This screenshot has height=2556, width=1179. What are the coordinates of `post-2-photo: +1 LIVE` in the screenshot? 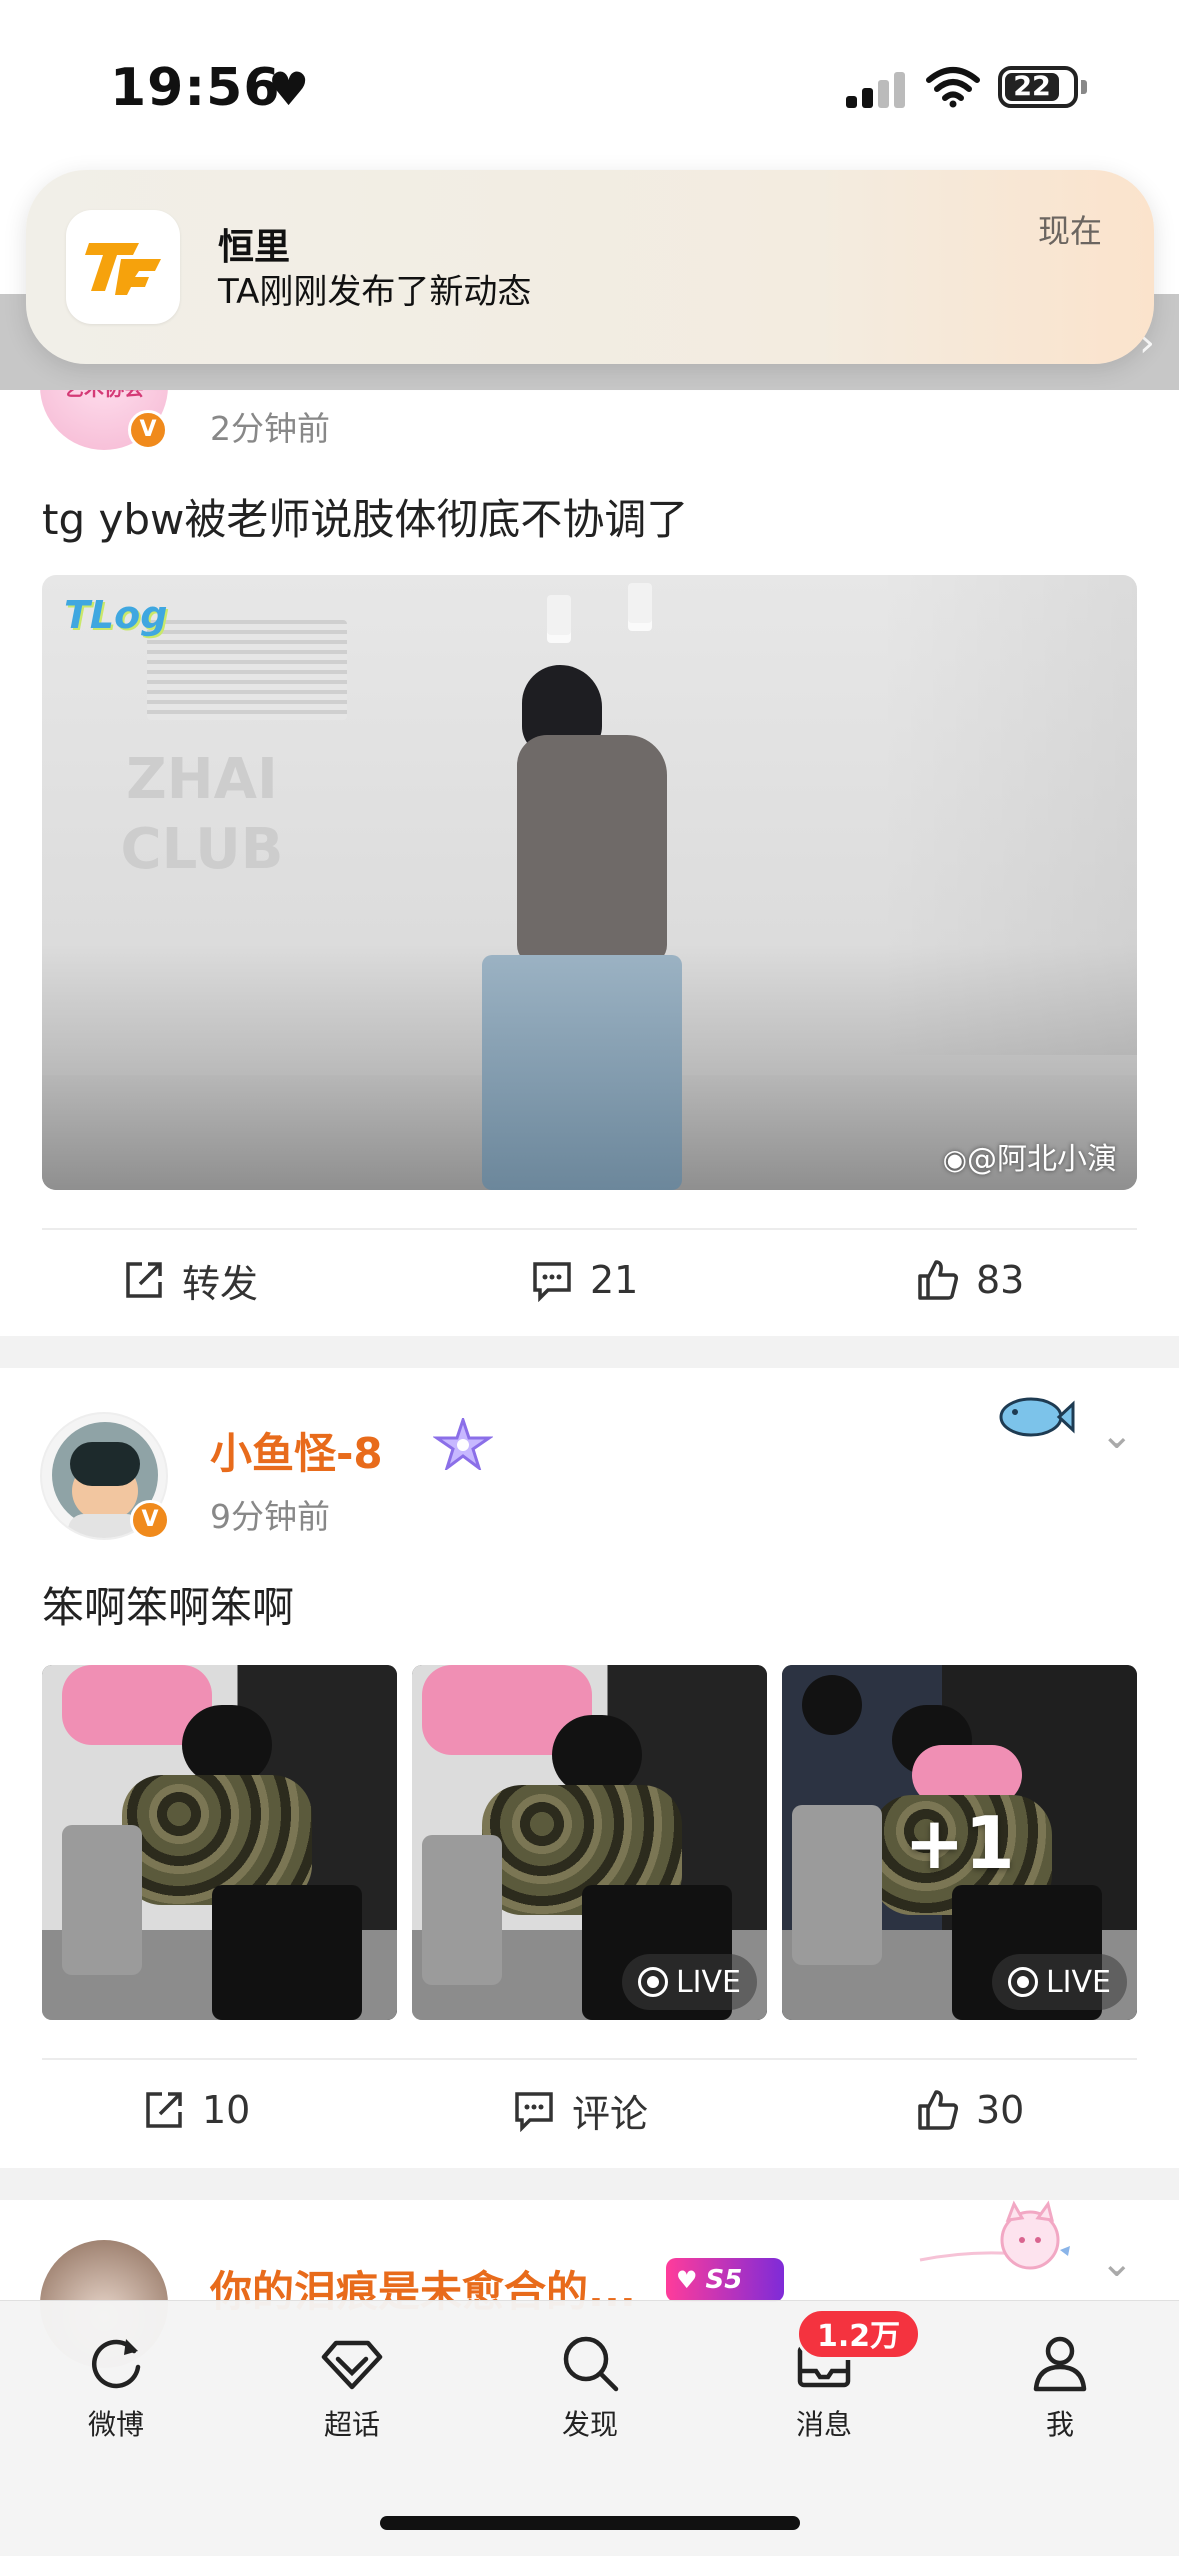 It's located at (959, 1842).